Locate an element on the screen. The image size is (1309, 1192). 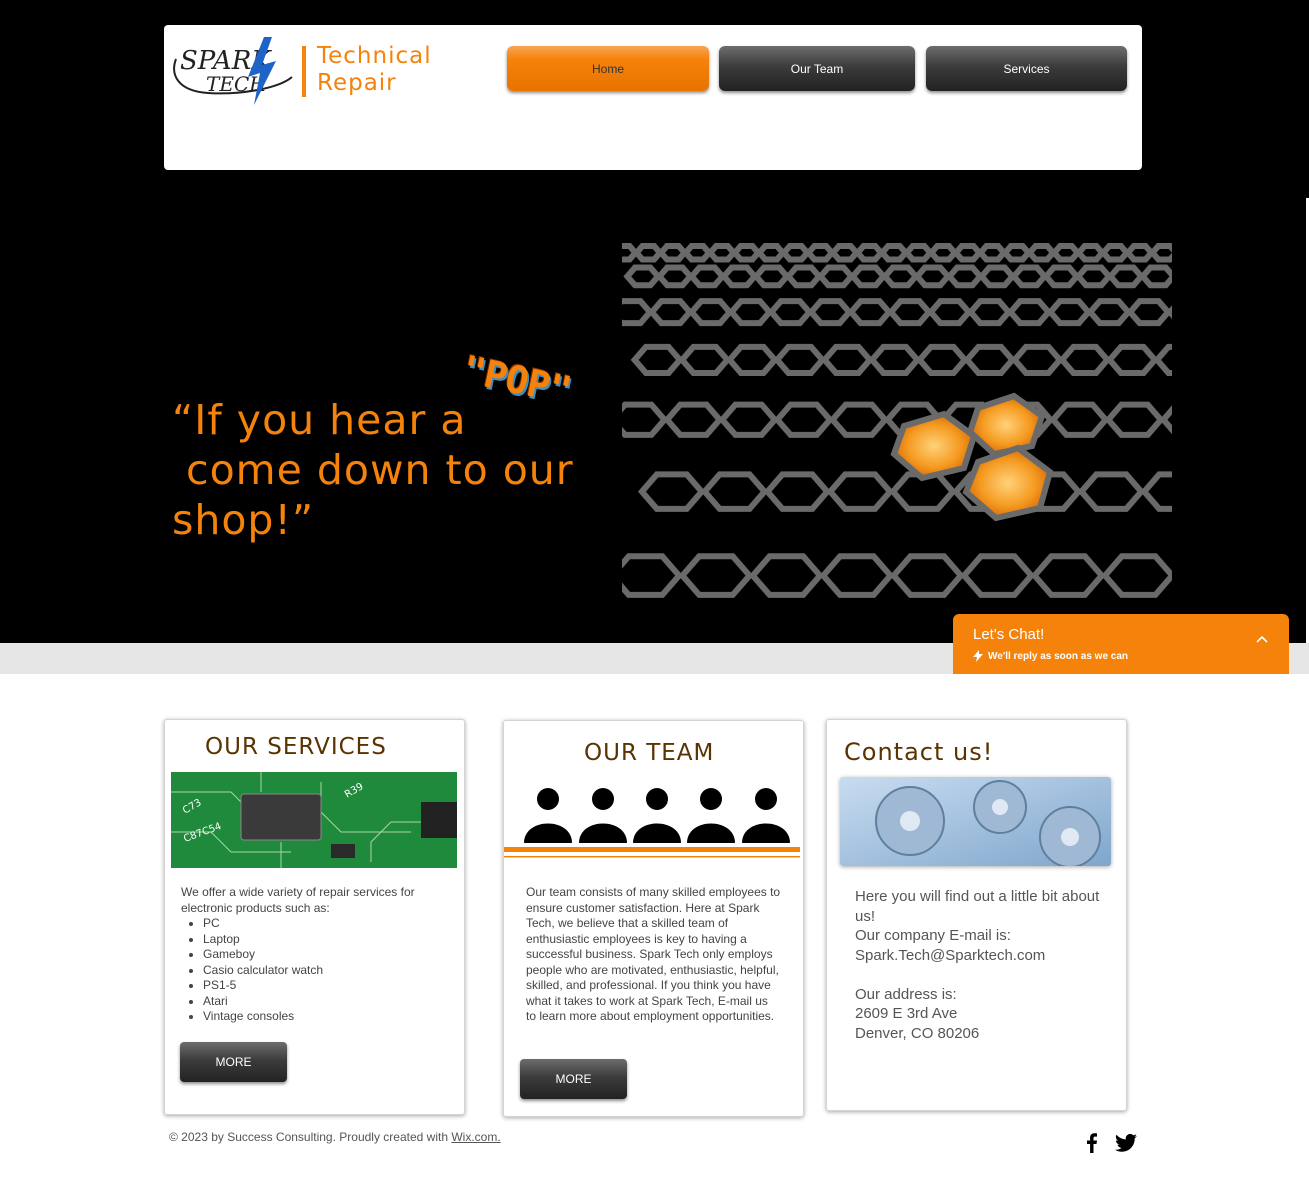
services-title: OUR SERVICES is located at coordinates (296, 747).